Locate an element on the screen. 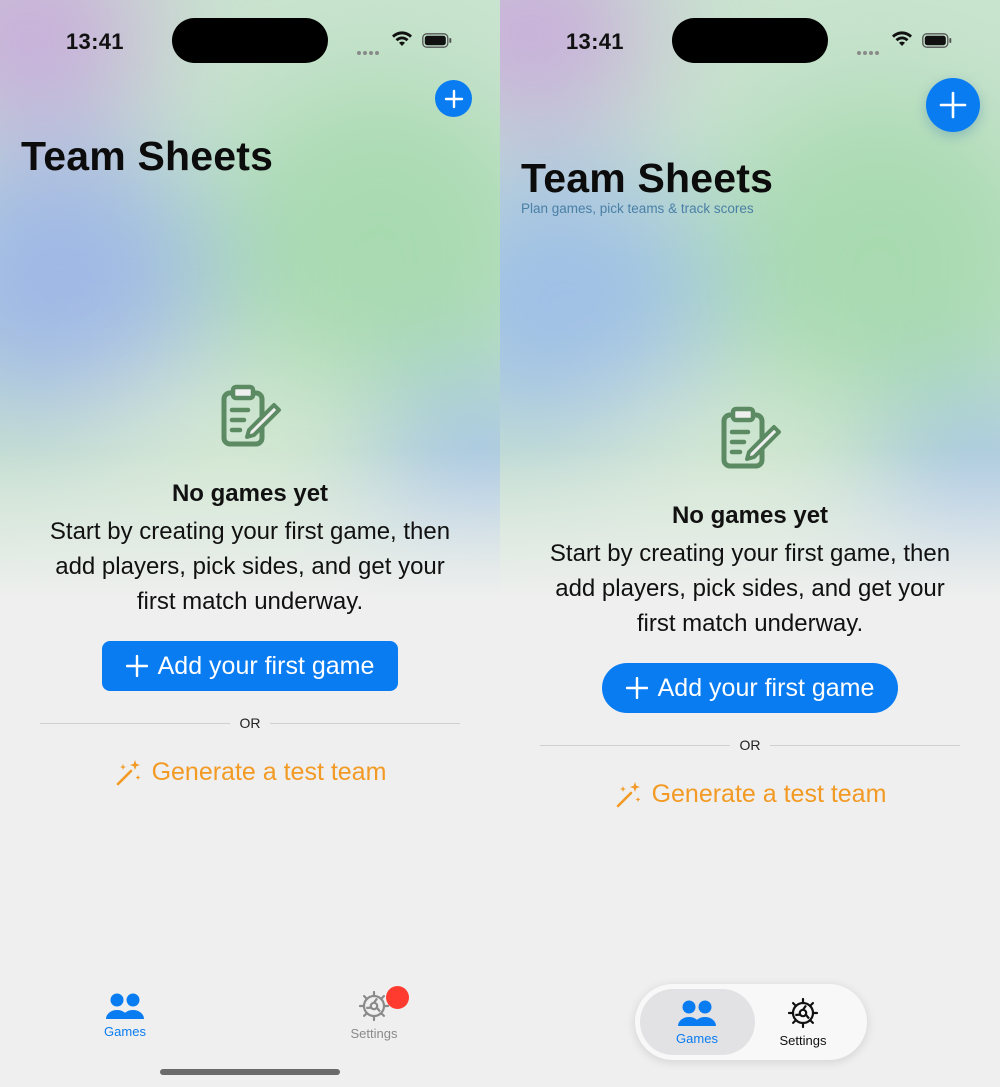 The image size is (1000, 1087). gear-icon is located at coordinates (803, 1013).